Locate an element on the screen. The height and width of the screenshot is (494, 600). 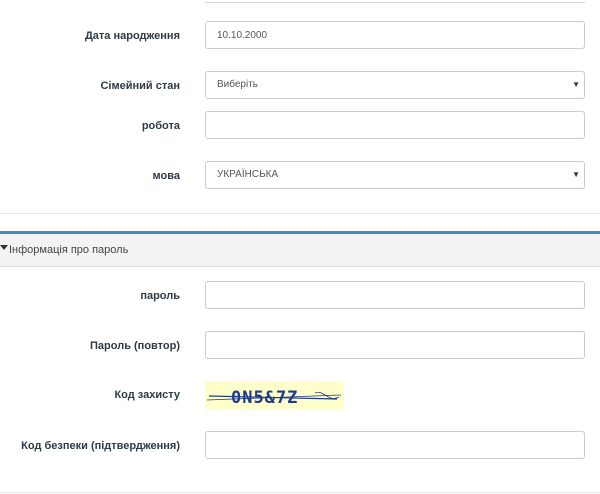
marital-status-row: Сімейний стан Виберіть ▼ is located at coordinates (300, 86).